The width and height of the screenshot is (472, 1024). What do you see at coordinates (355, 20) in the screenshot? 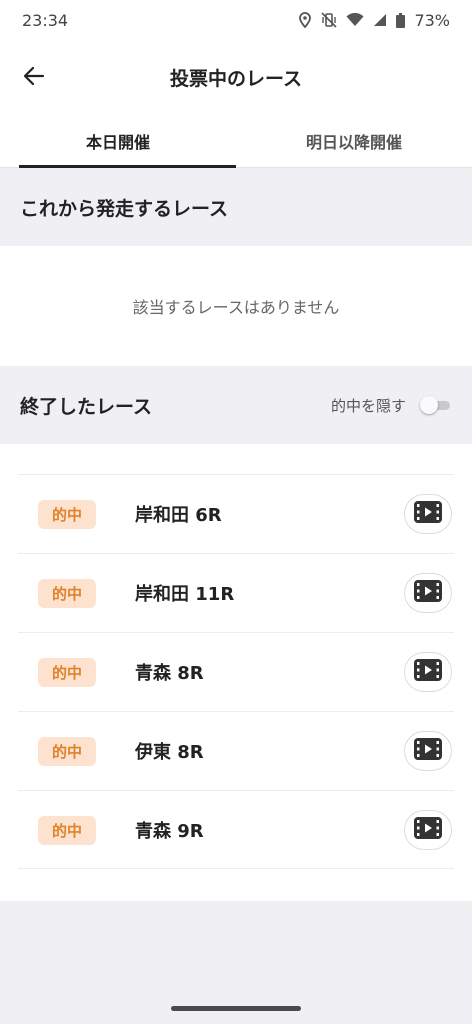
I see `wifi-icon` at bounding box center [355, 20].